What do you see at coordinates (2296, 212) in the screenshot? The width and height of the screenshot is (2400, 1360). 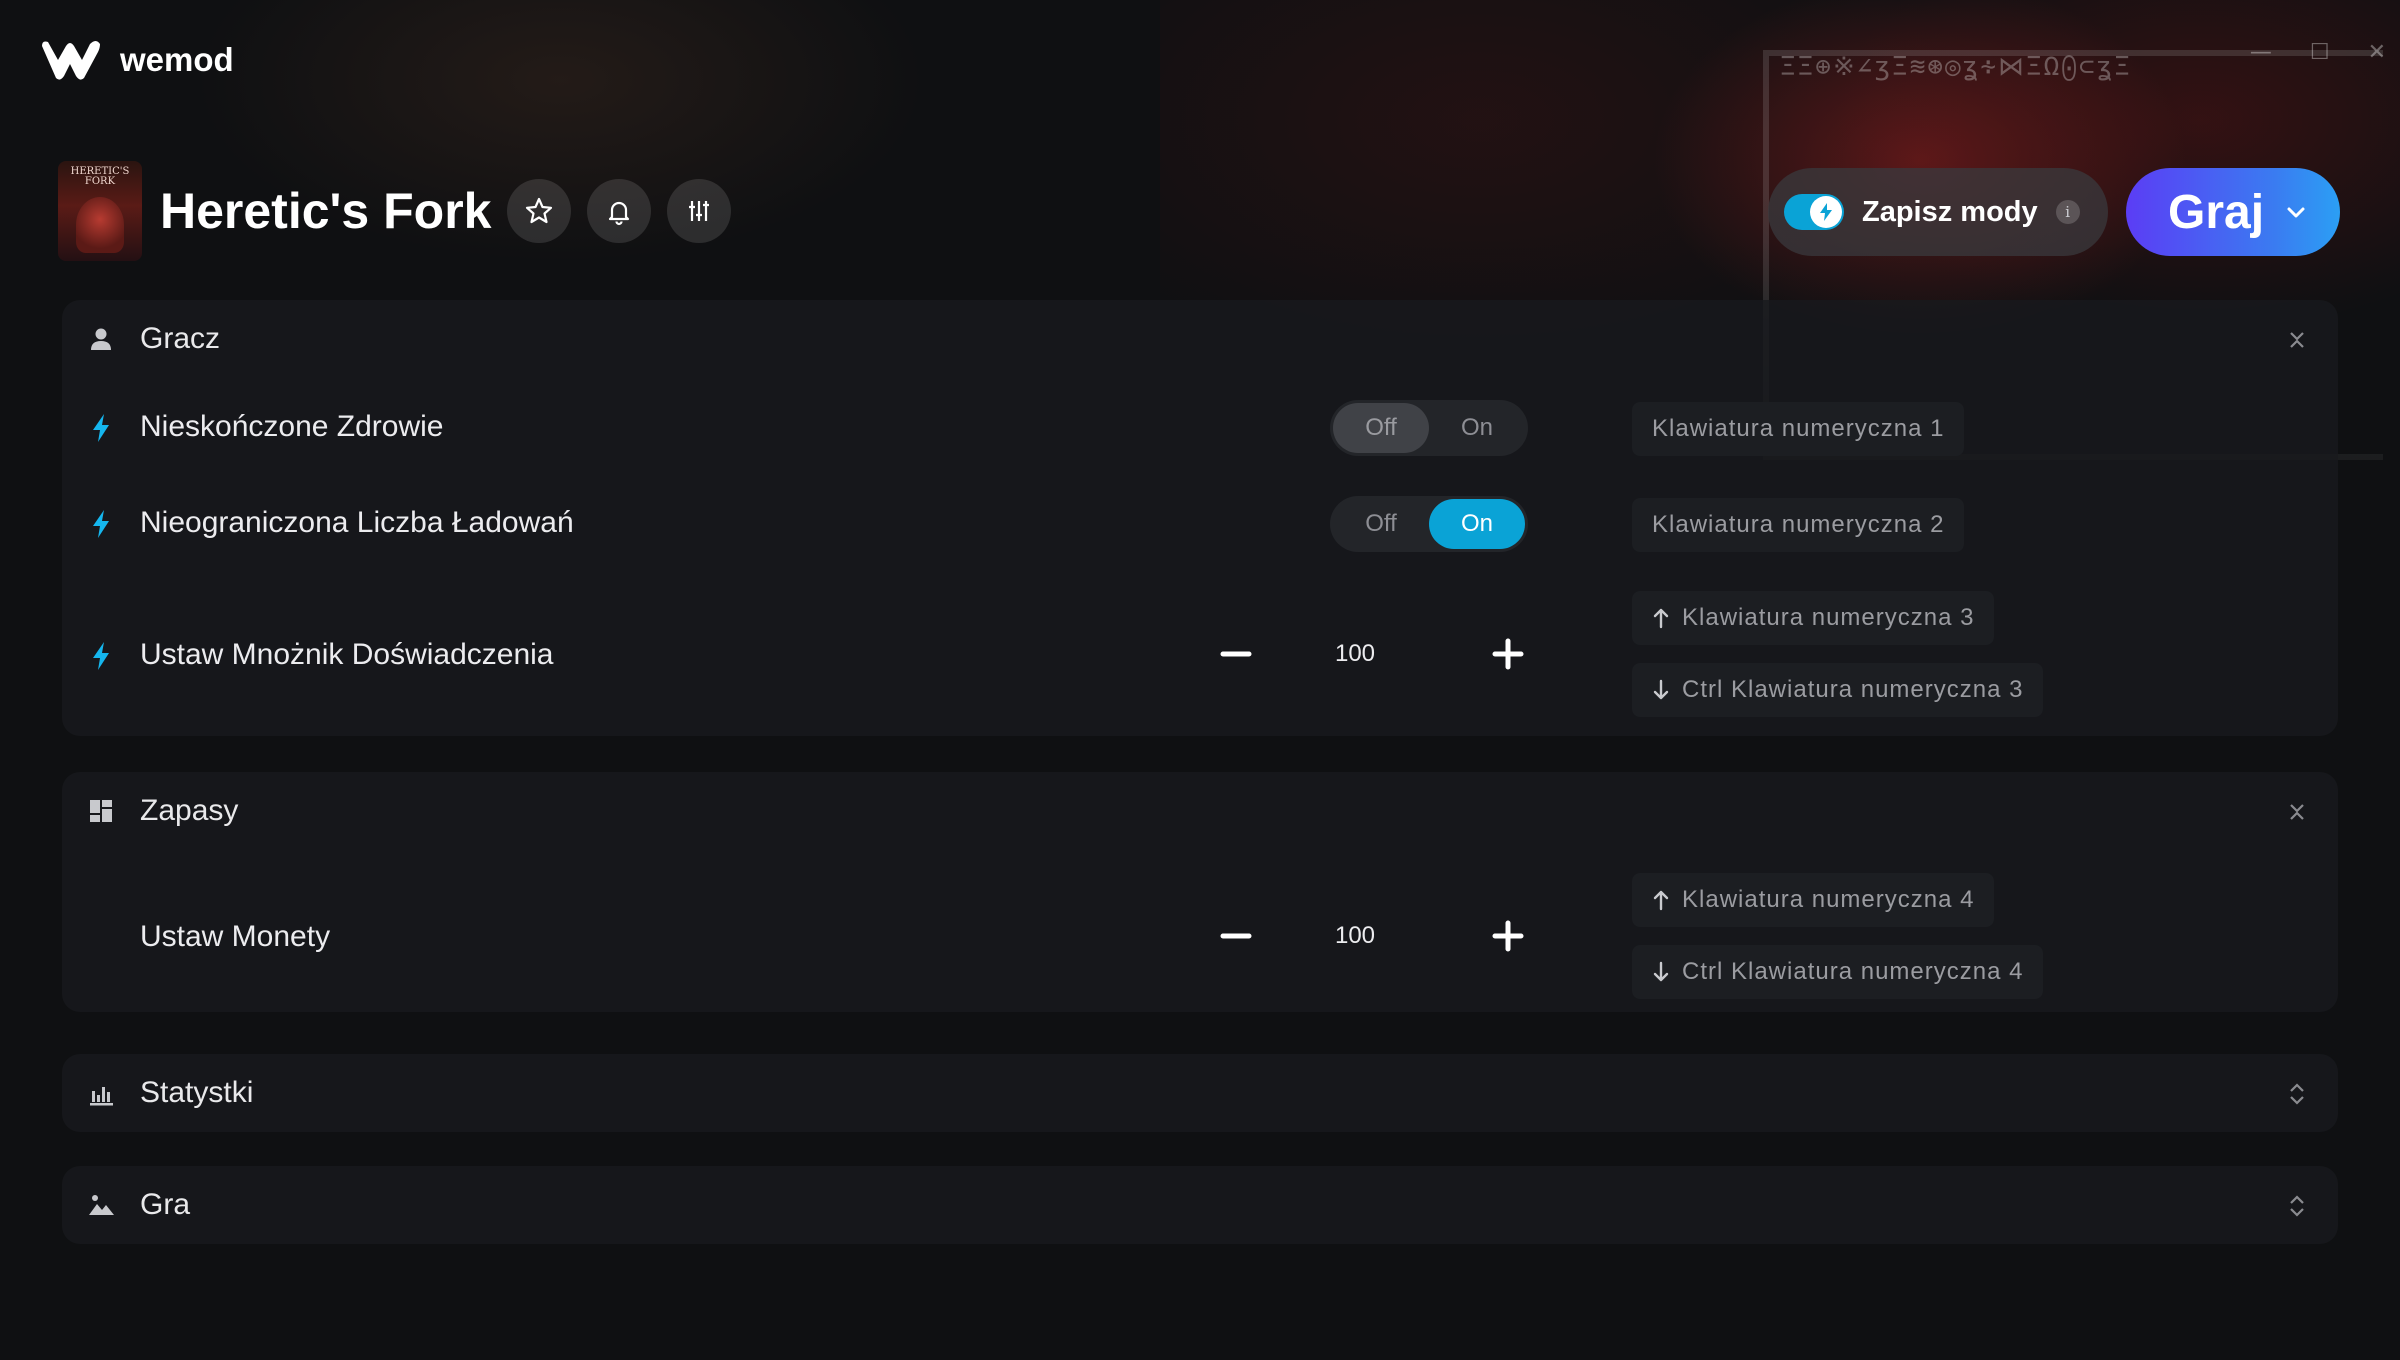 I see `chevron-down-icon` at bounding box center [2296, 212].